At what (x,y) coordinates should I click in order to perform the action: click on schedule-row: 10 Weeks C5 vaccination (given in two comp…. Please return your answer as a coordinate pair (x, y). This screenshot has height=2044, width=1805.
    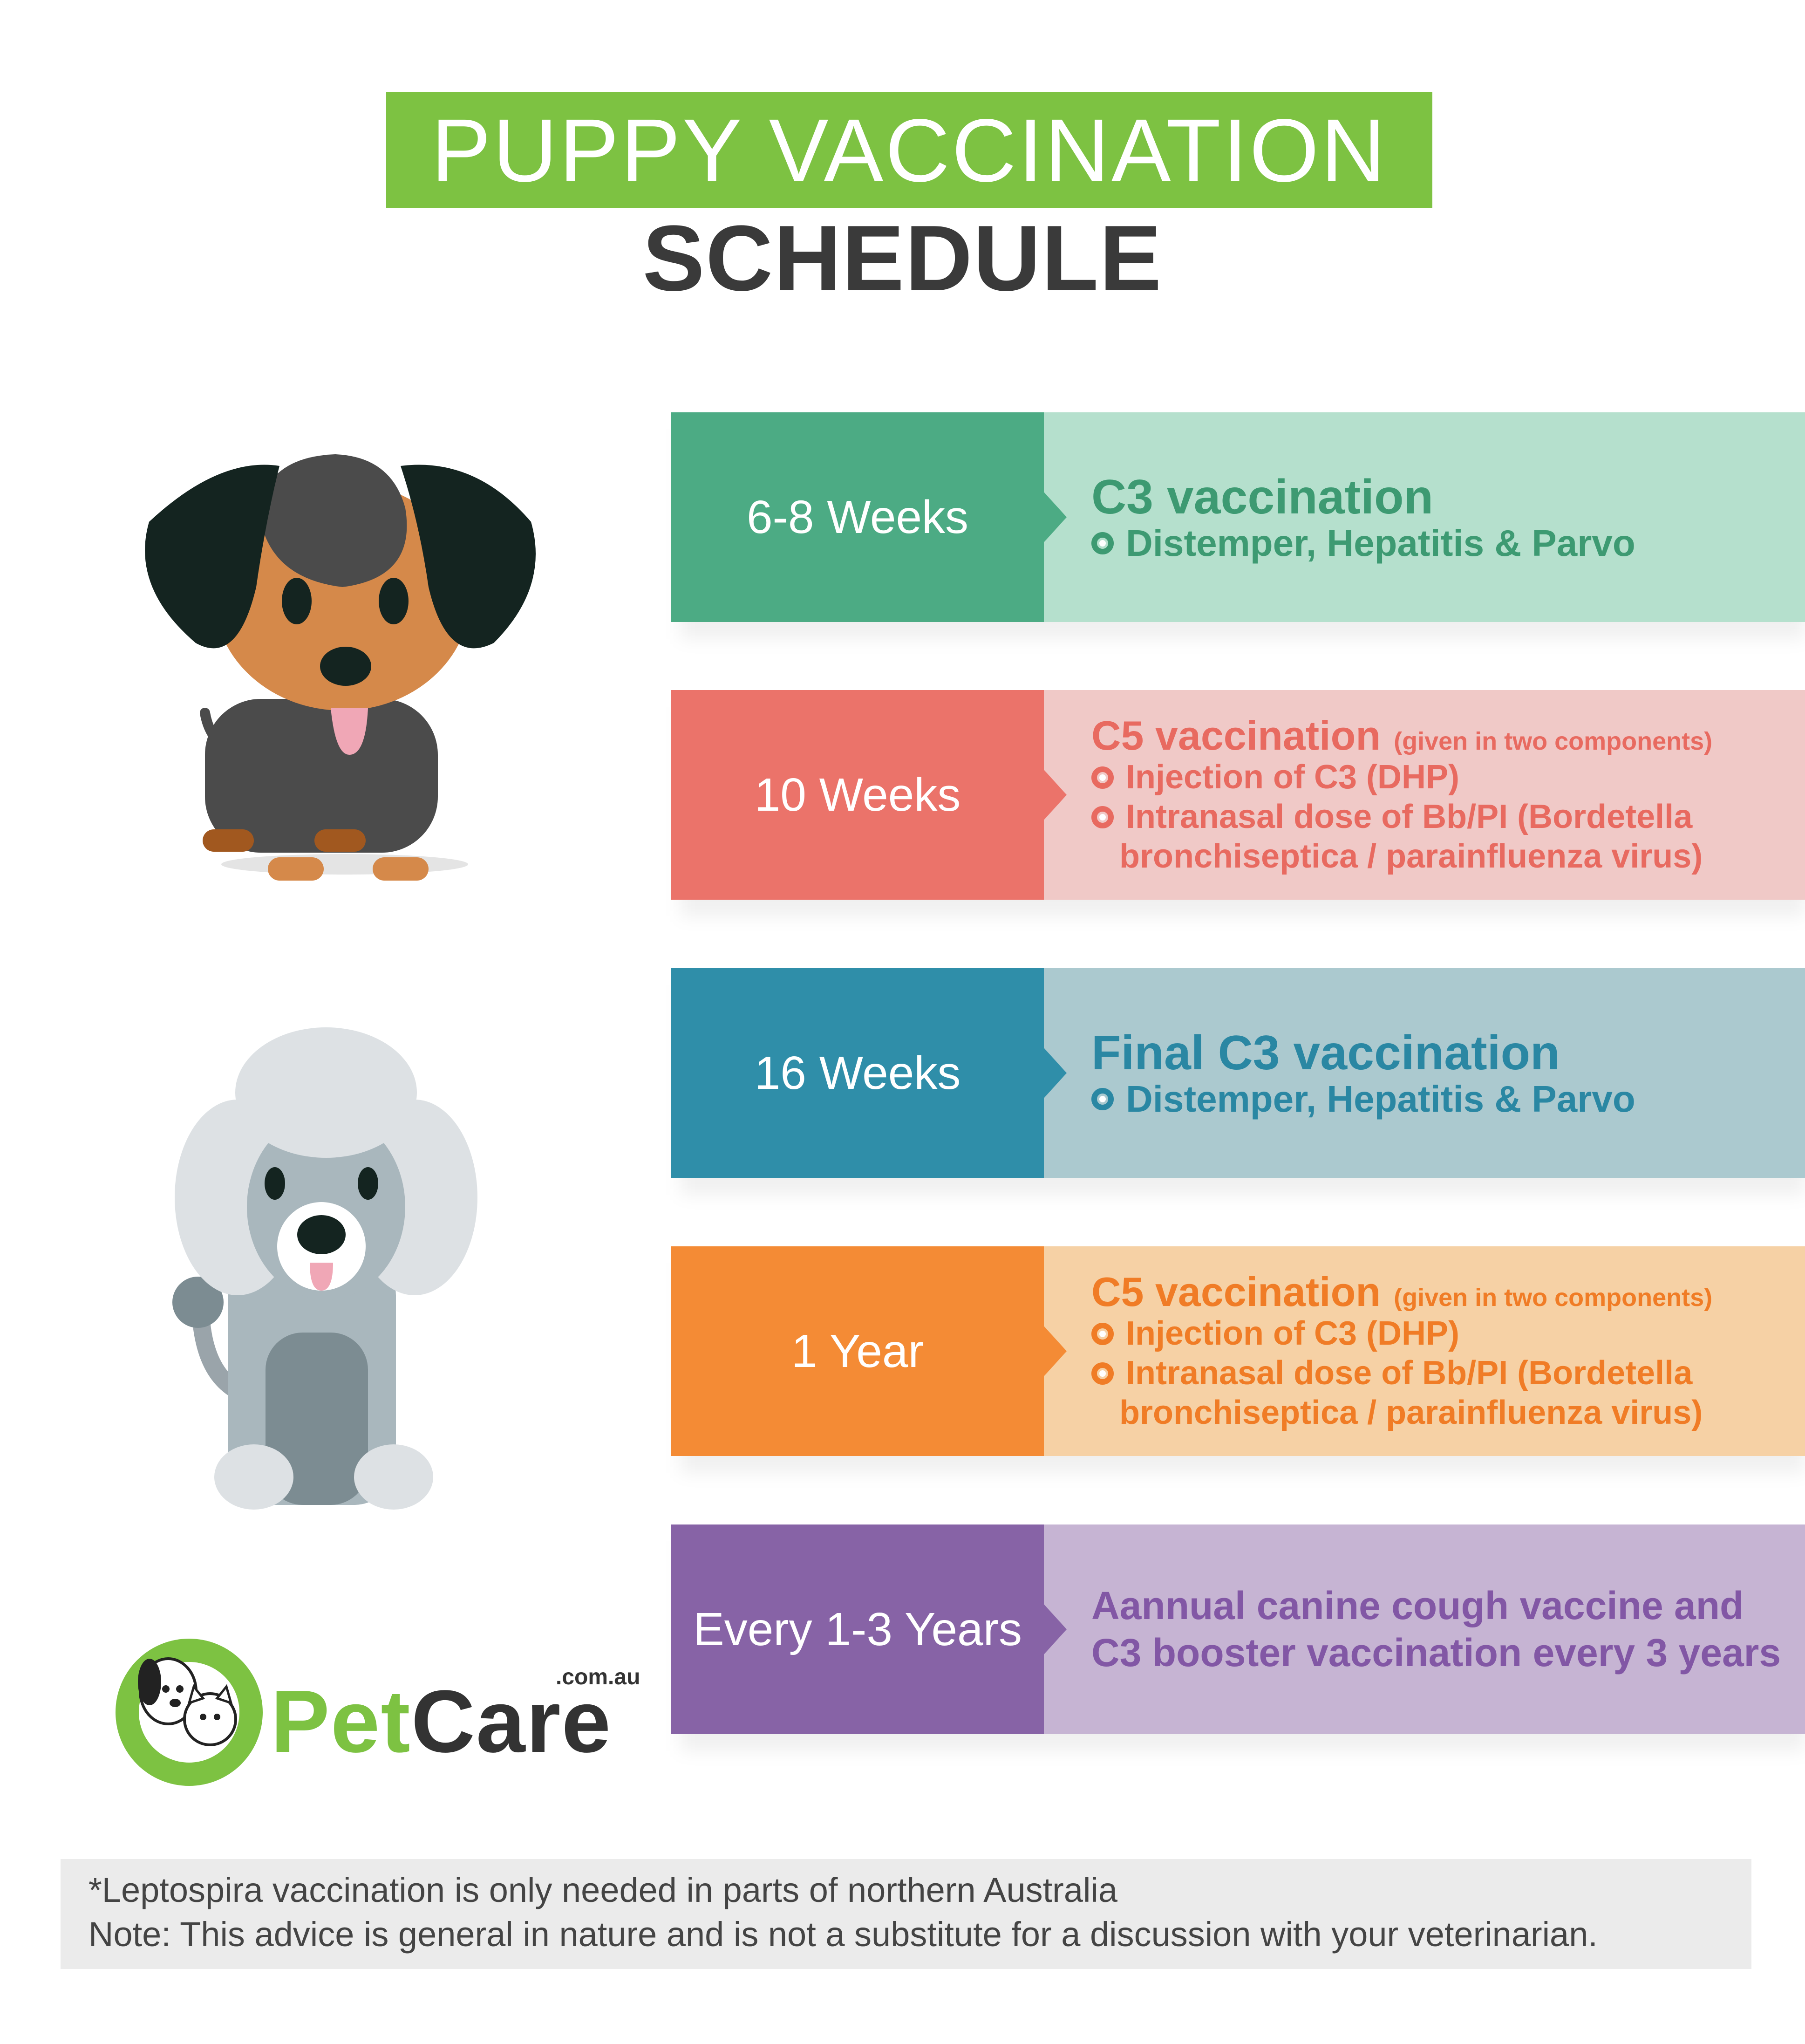
    Looking at the image, I should click on (1238, 803).